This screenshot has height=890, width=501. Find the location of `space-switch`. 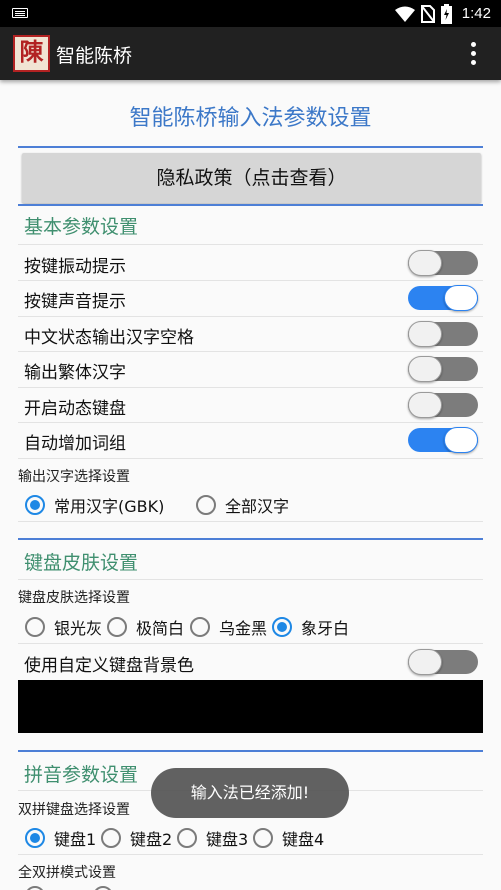

space-switch is located at coordinates (443, 334).